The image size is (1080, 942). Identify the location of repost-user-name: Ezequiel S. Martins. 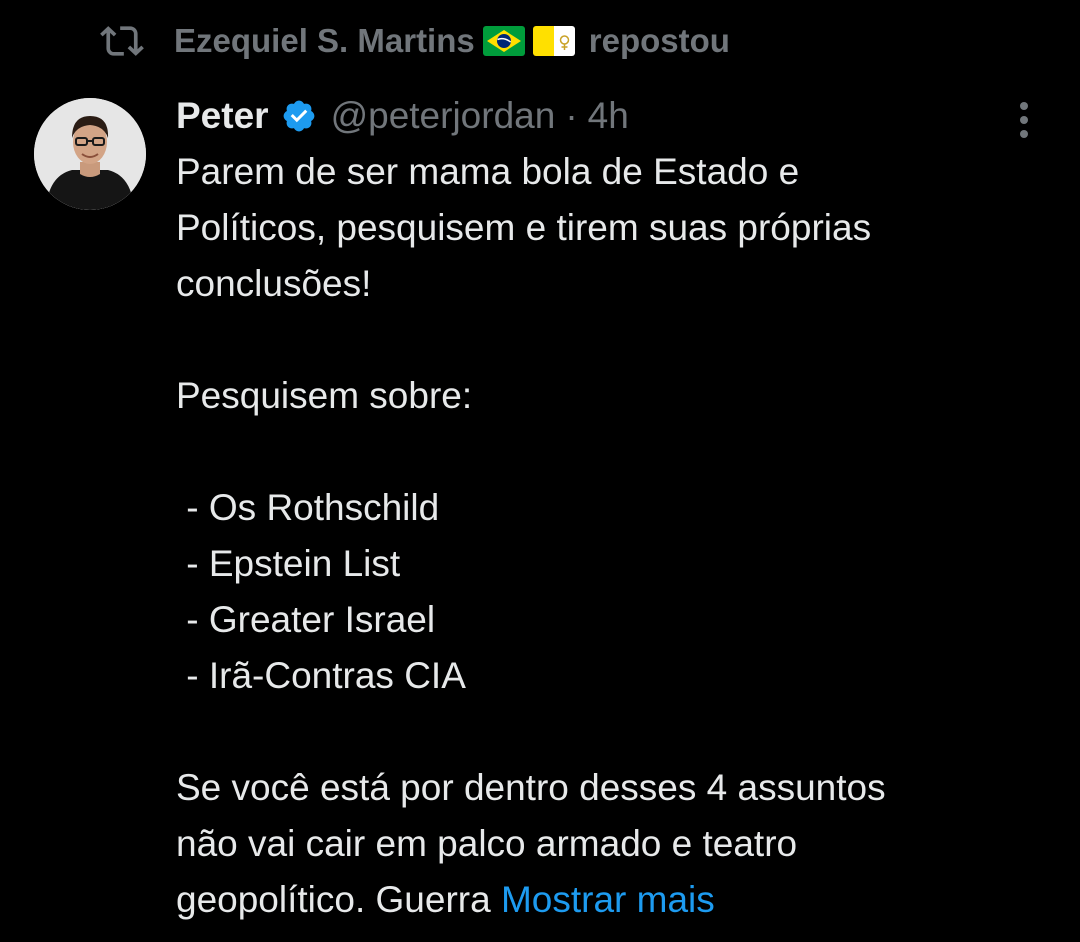
(324, 41).